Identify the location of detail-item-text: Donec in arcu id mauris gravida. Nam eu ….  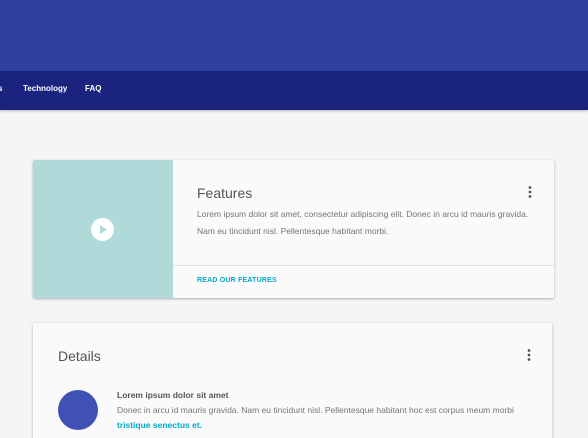
(315, 410).